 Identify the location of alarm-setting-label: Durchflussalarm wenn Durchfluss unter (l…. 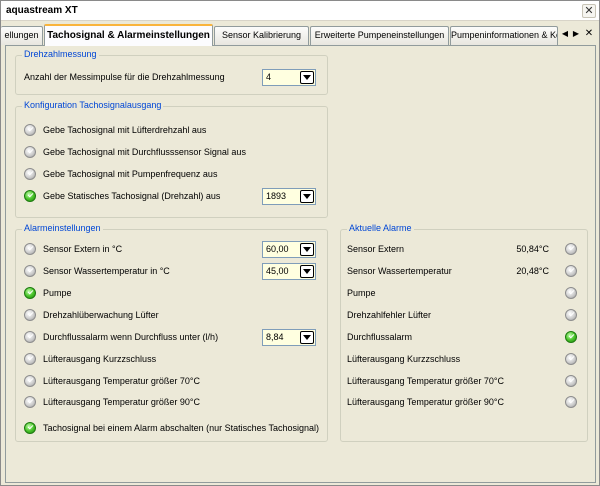
(131, 337).